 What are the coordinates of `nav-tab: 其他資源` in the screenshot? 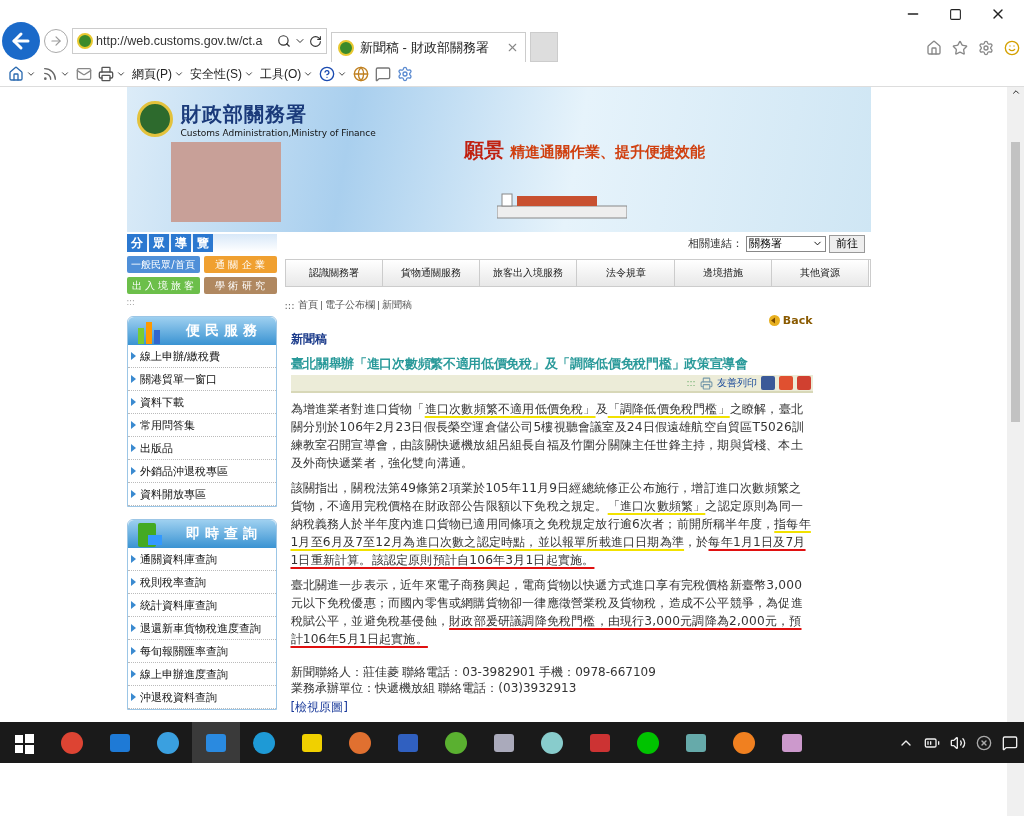 It's located at (821, 273).